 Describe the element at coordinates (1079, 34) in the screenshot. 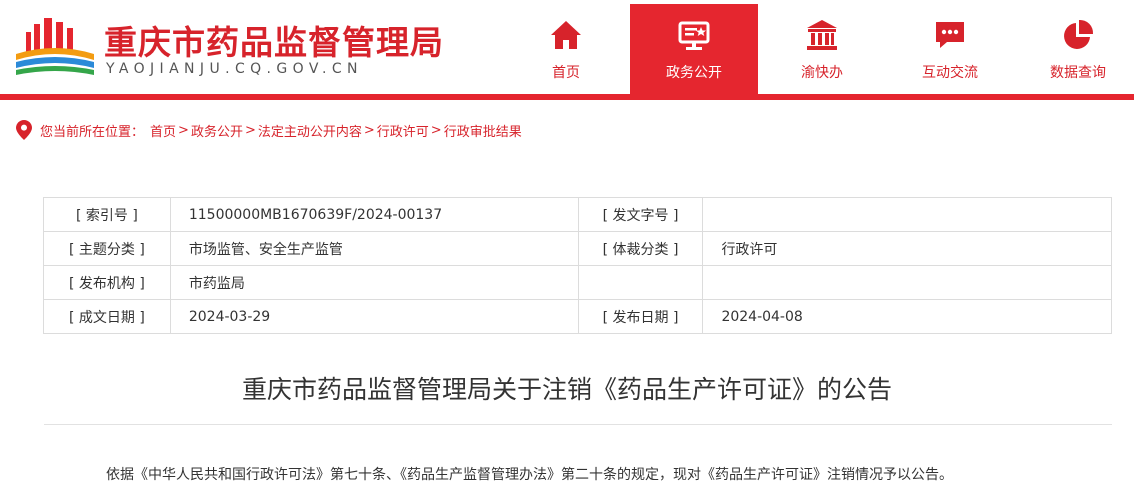

I see `pie-chart-icon` at that location.